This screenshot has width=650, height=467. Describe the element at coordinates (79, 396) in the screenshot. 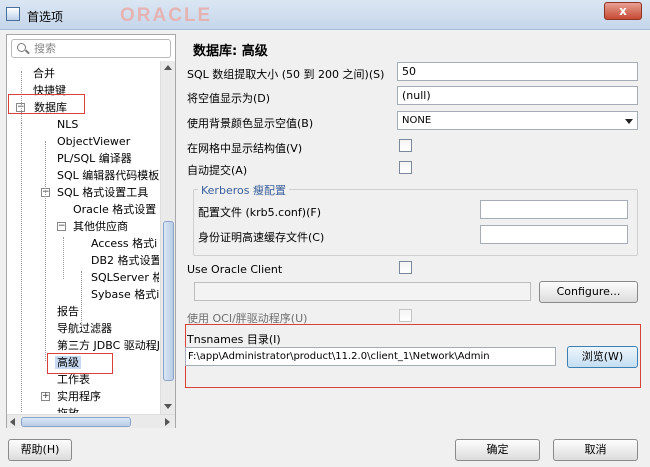

I see `tree-item-label: 实用程序` at that location.